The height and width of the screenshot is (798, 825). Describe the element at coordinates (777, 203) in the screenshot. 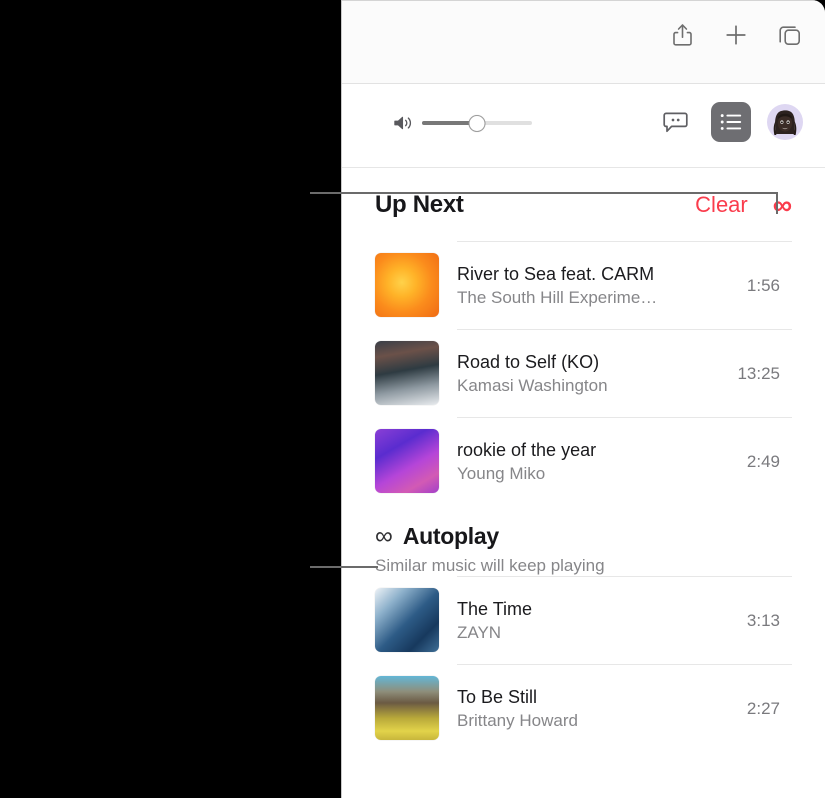

I see `callout-line-up-next-vertical` at that location.